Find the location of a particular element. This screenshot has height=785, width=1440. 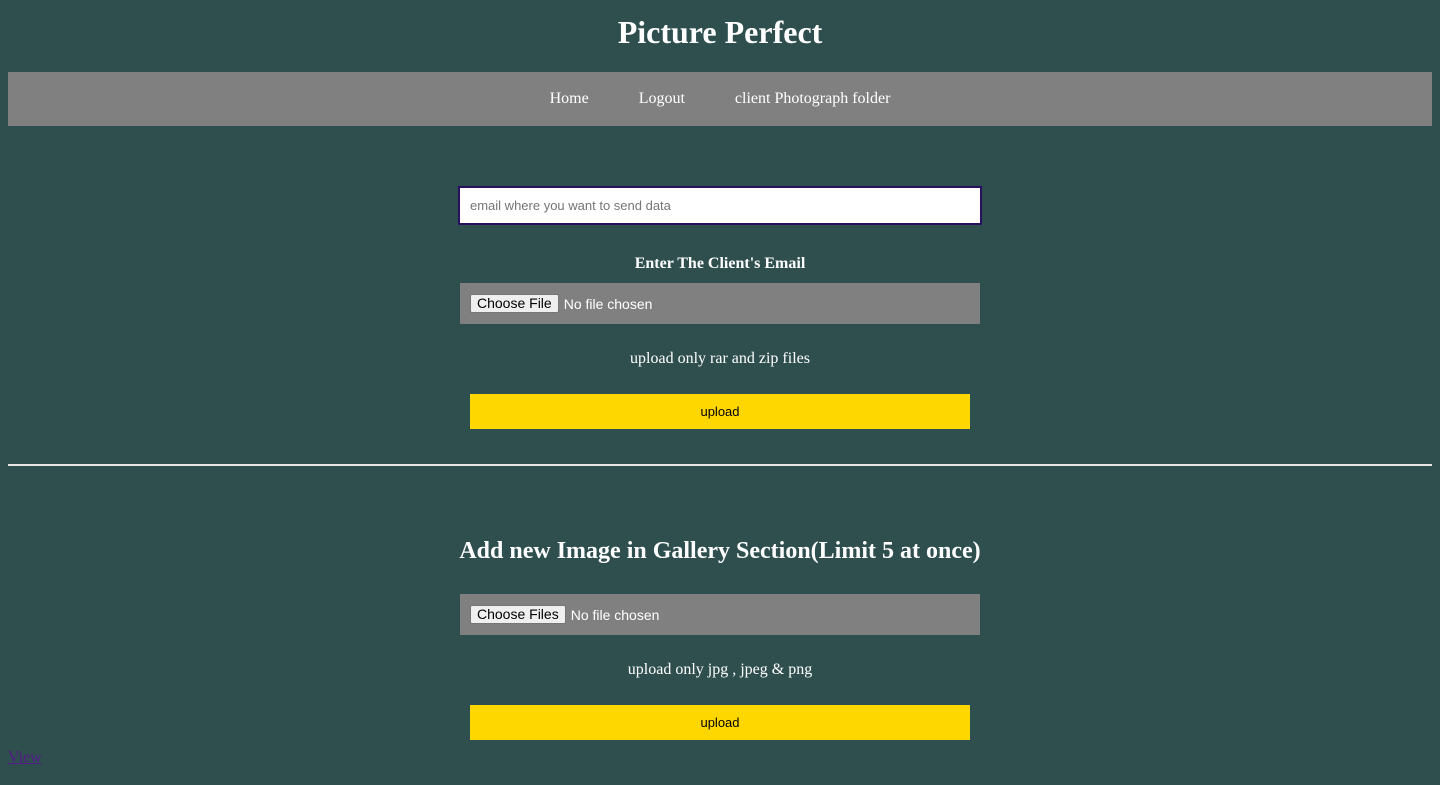

client-email-input is located at coordinates (720, 205).